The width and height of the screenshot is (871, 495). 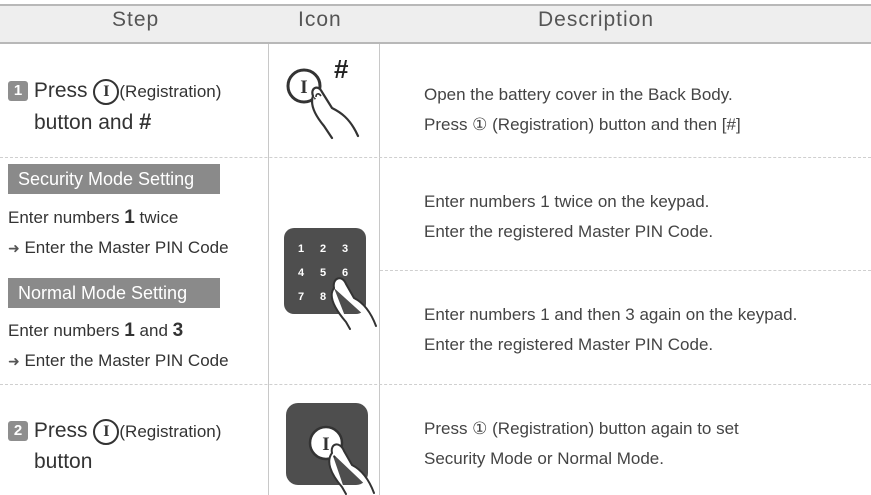 I want to click on normal-mode-title: Normal Mode Setting, so click(x=114, y=293).